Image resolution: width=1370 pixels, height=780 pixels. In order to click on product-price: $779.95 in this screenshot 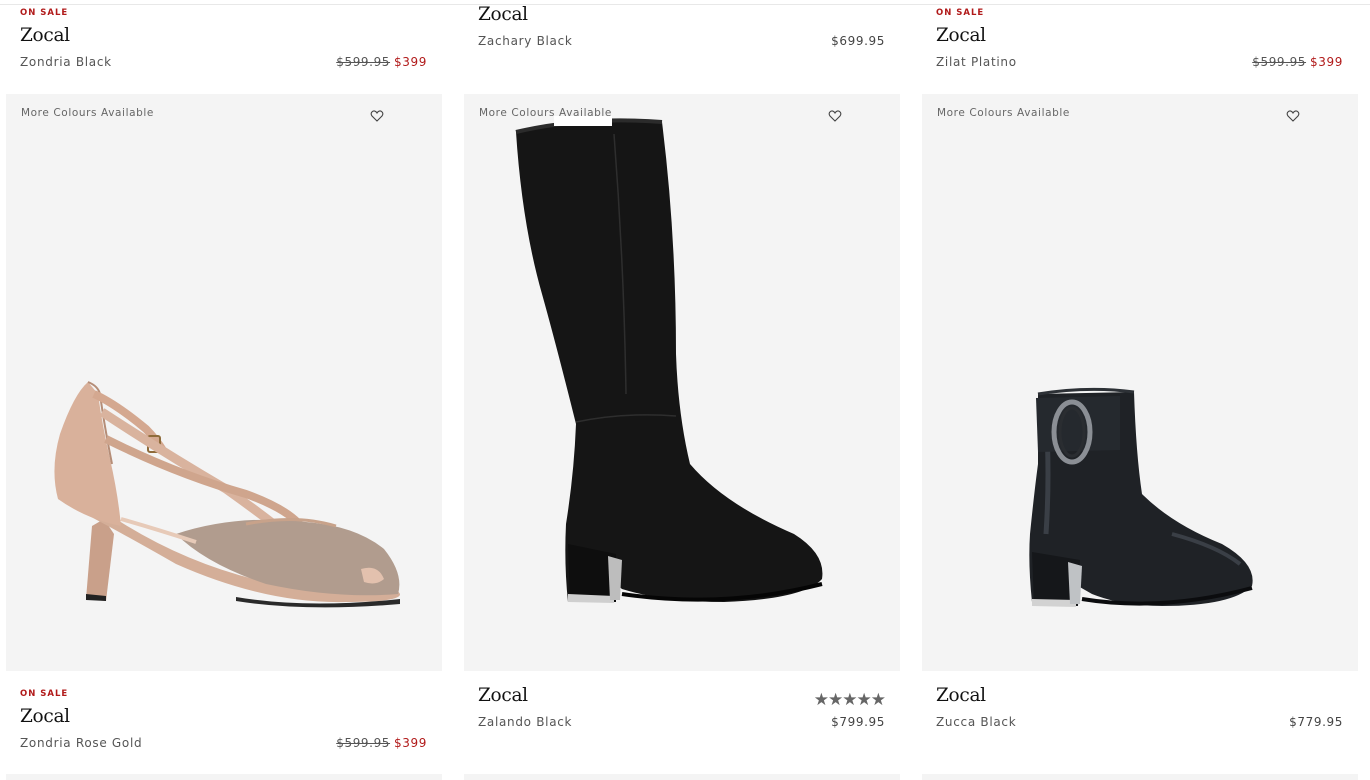, I will do `click(1316, 722)`.